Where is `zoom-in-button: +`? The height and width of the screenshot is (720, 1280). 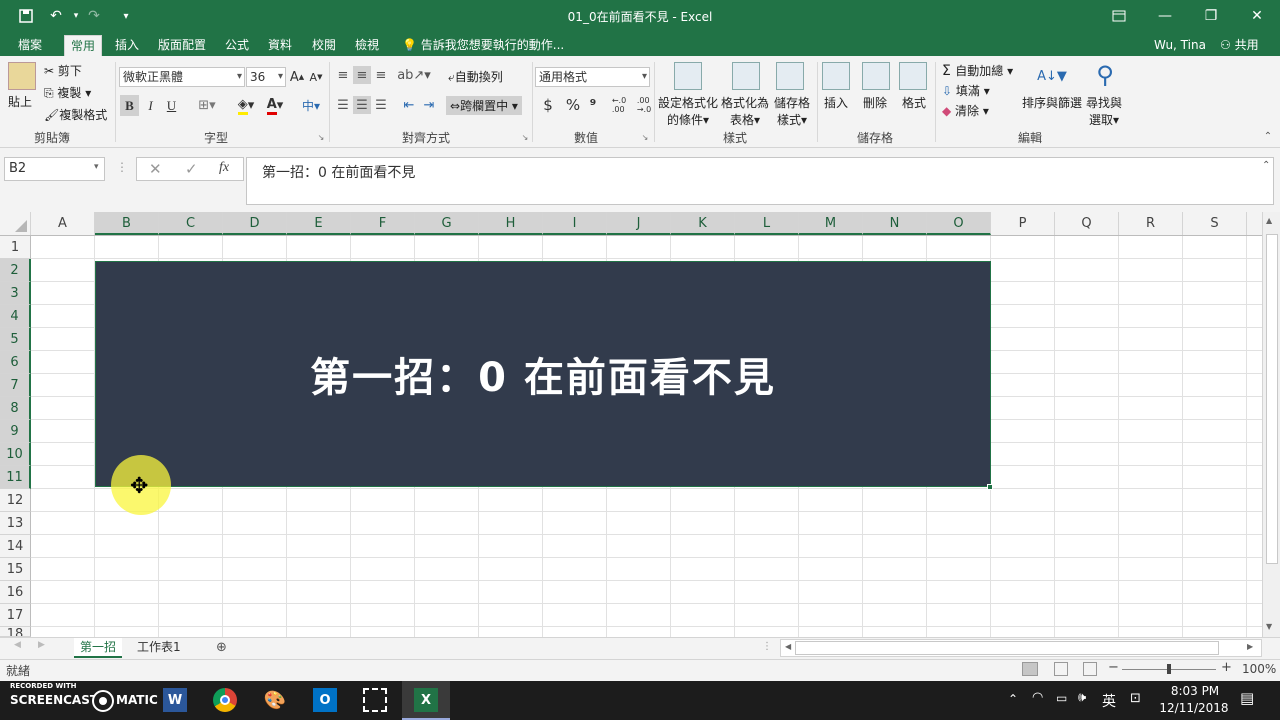
zoom-in-button: + is located at coordinates (1226, 667).